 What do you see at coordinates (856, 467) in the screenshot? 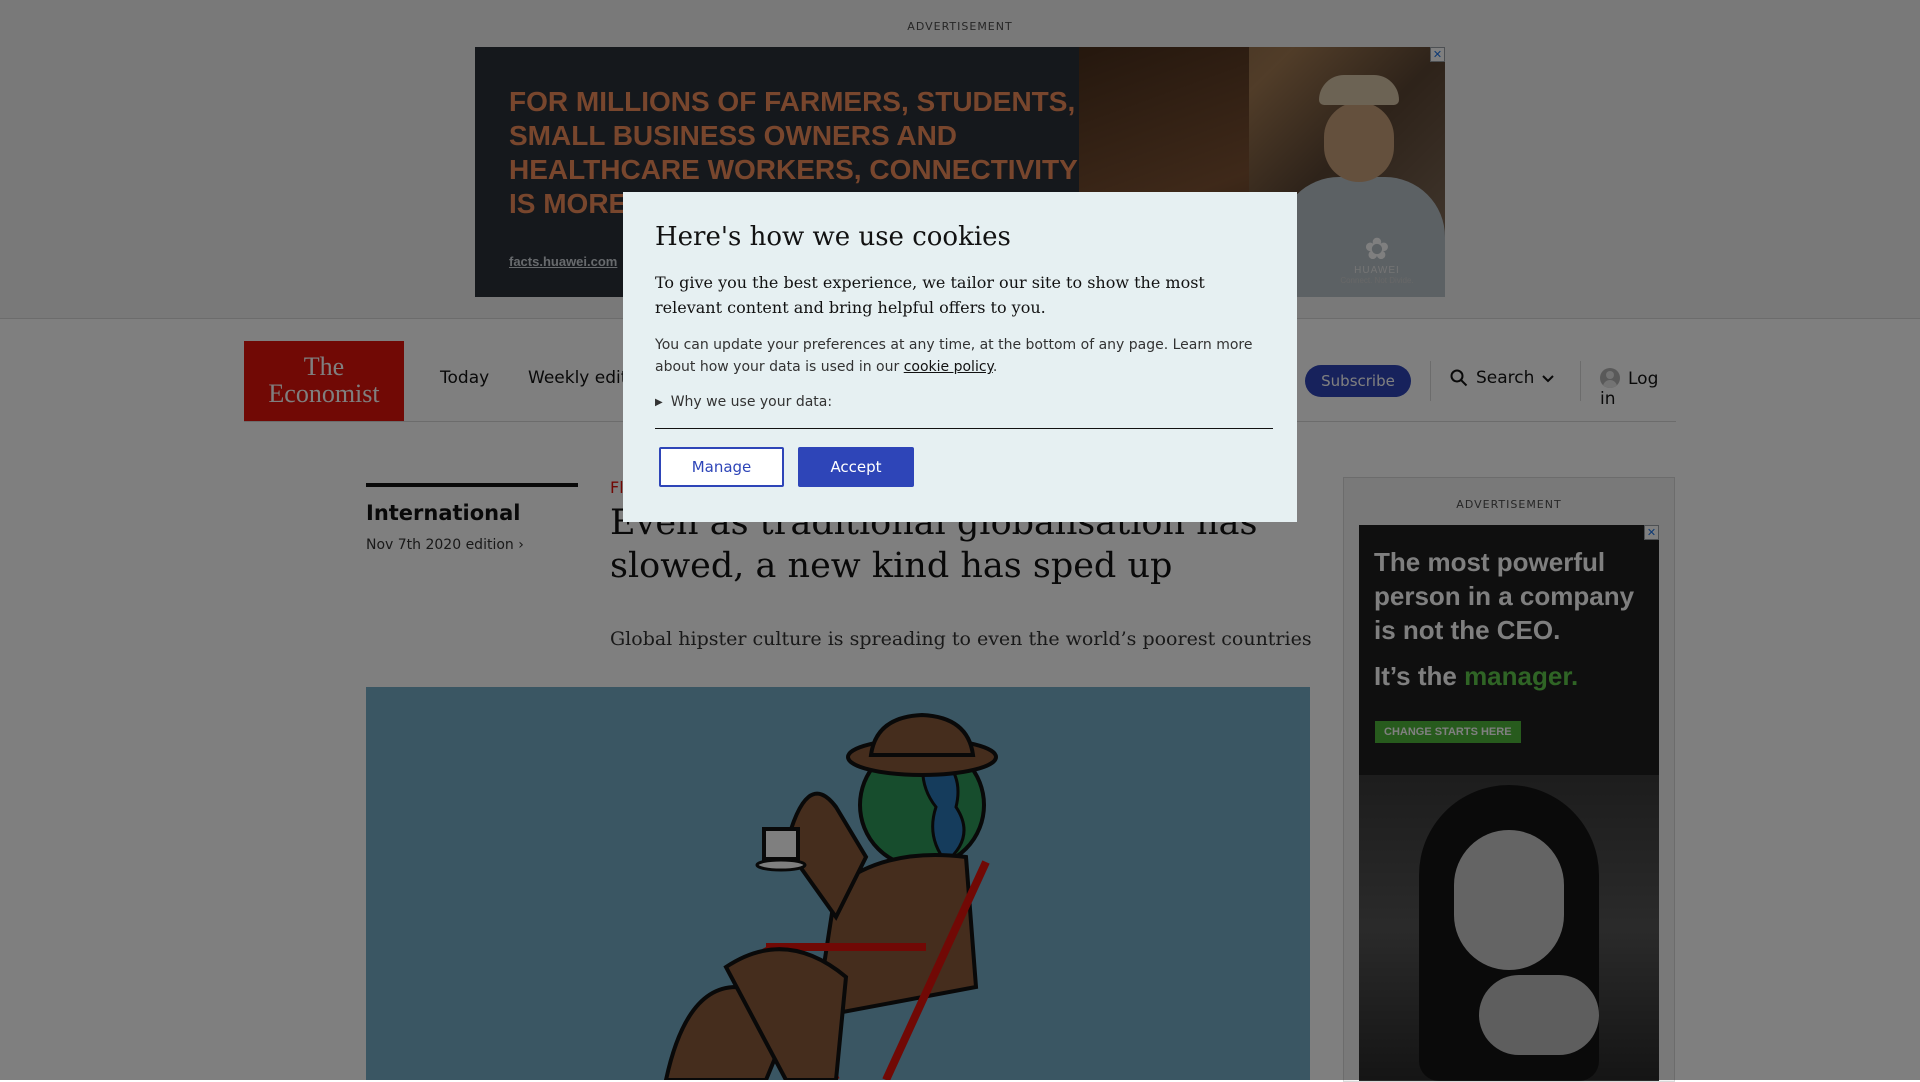
I see `accept-cookies-button: Accept` at bounding box center [856, 467].